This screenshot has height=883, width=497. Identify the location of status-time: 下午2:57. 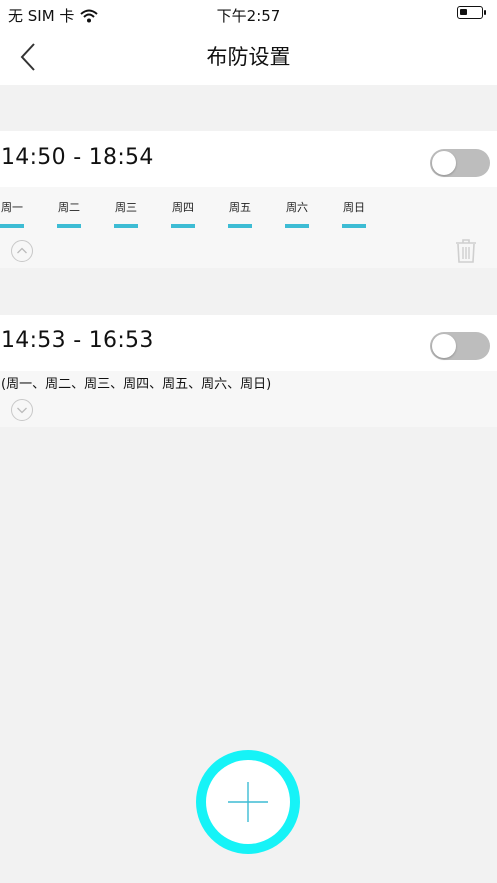
(248, 16).